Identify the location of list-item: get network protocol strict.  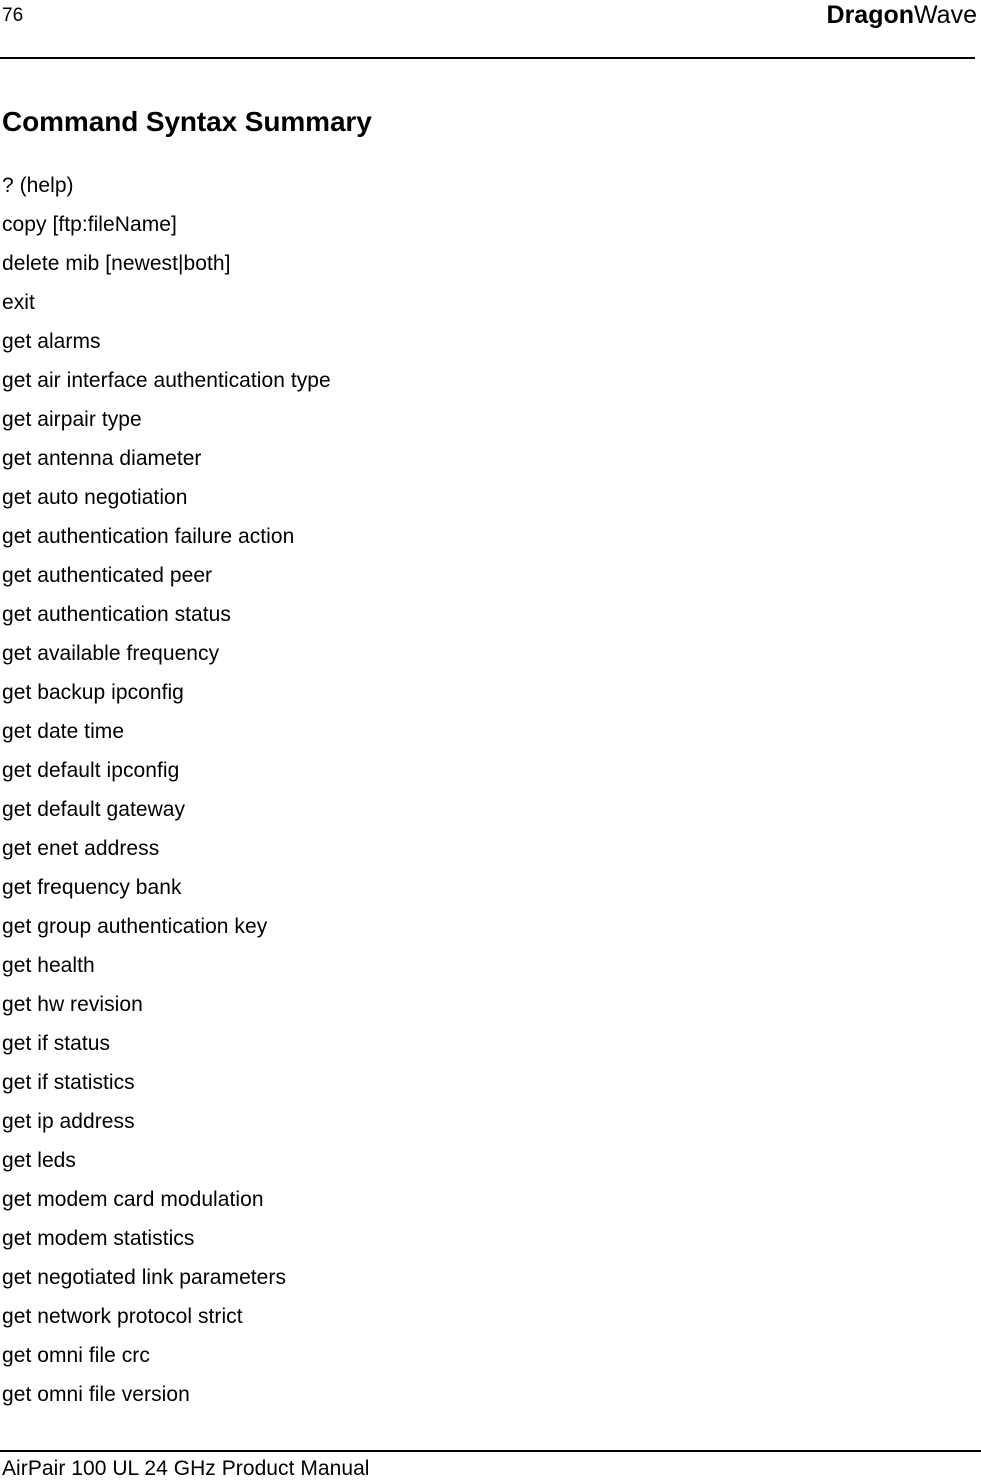
(122, 1316).